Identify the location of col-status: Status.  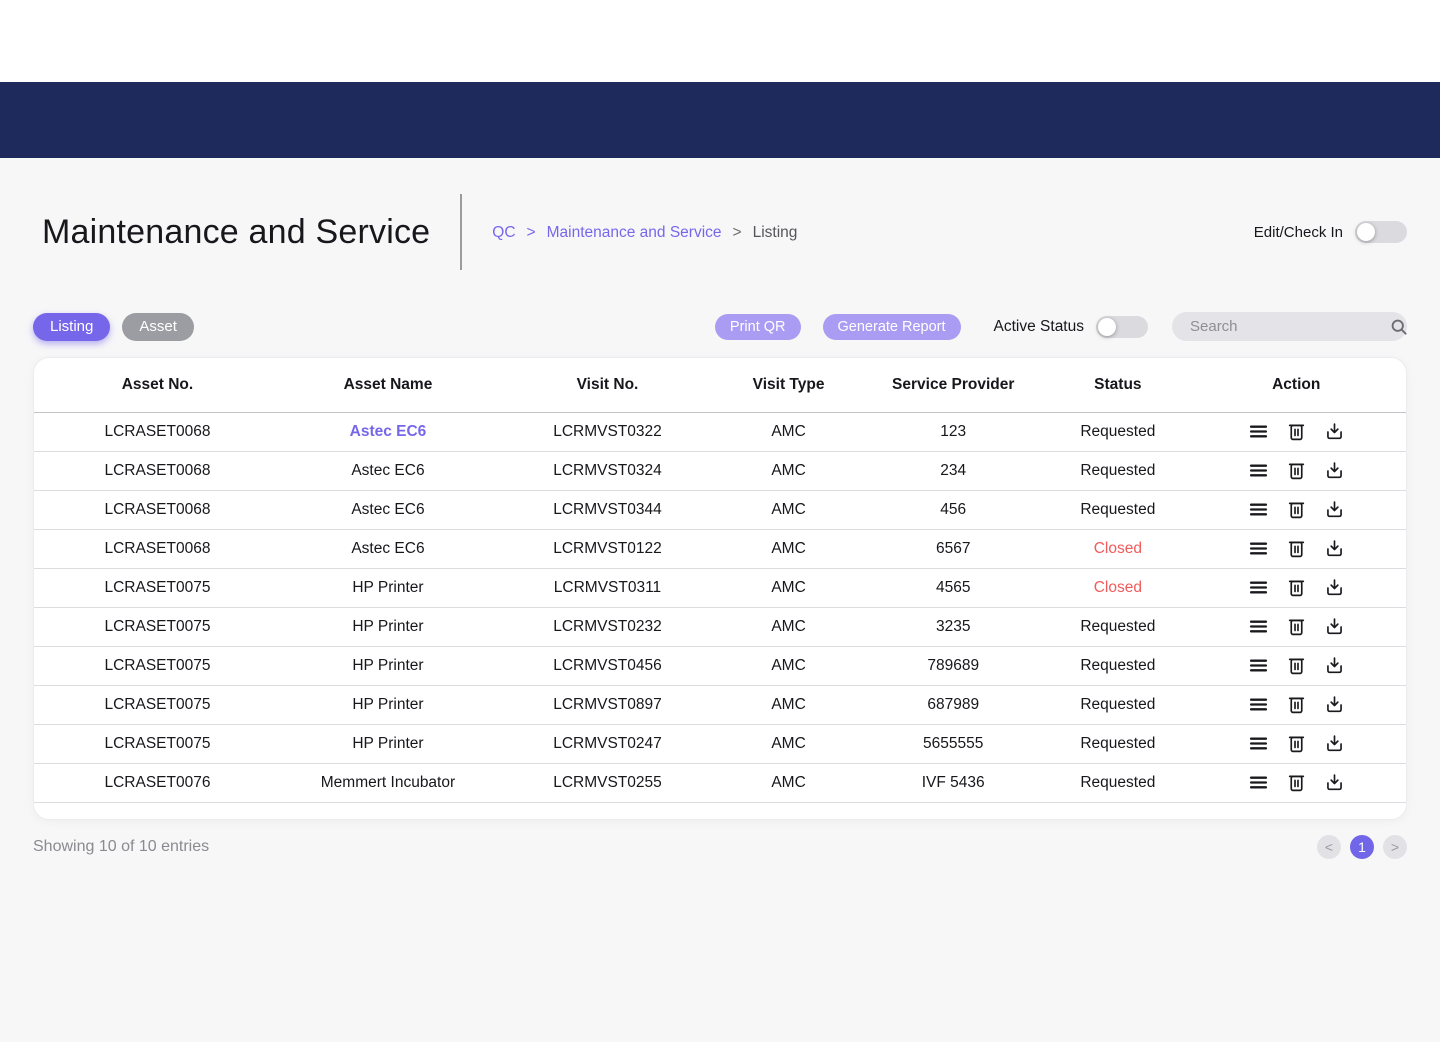
(1118, 385).